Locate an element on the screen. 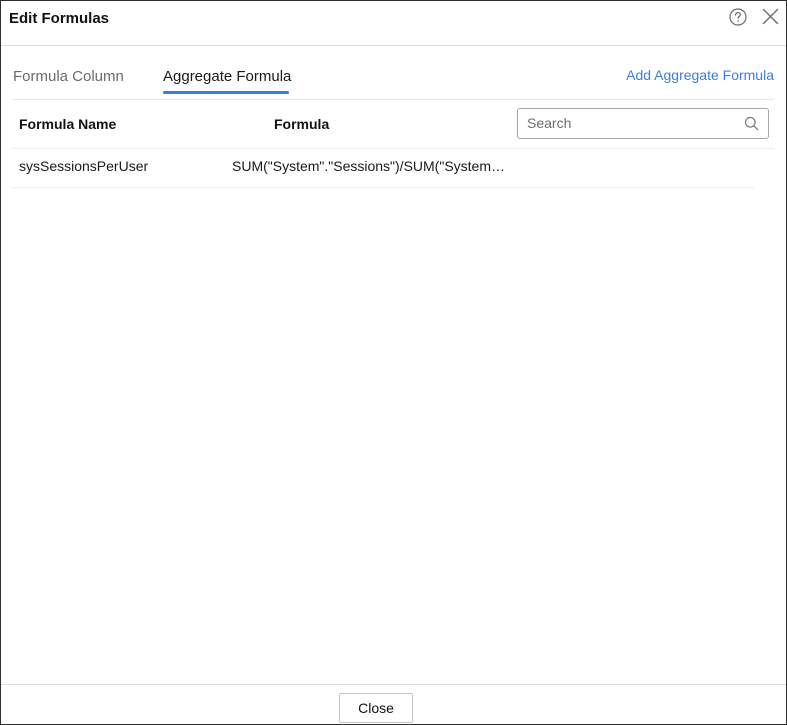  table-header: Formula Name Formula is located at coordinates (393, 124).